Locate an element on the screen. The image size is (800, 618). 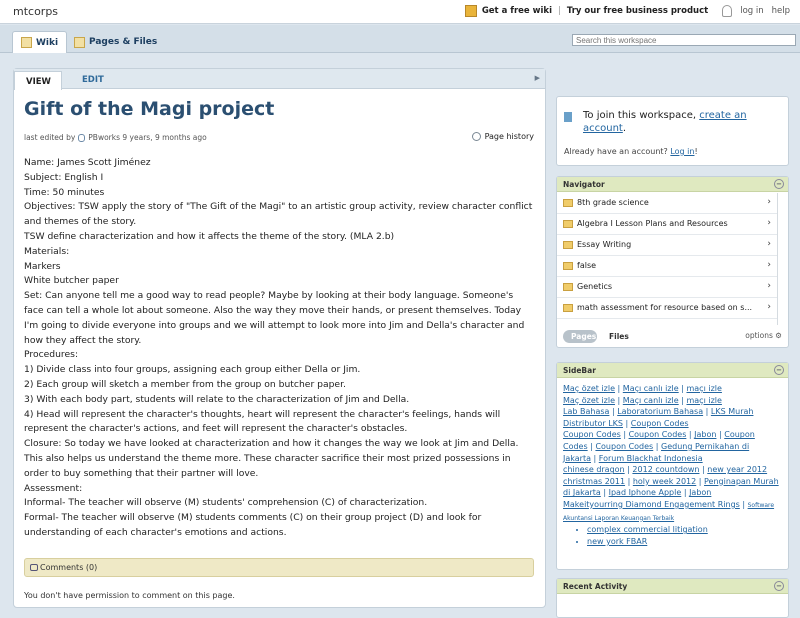
body-line: Assessment: is located at coordinates (53, 488).